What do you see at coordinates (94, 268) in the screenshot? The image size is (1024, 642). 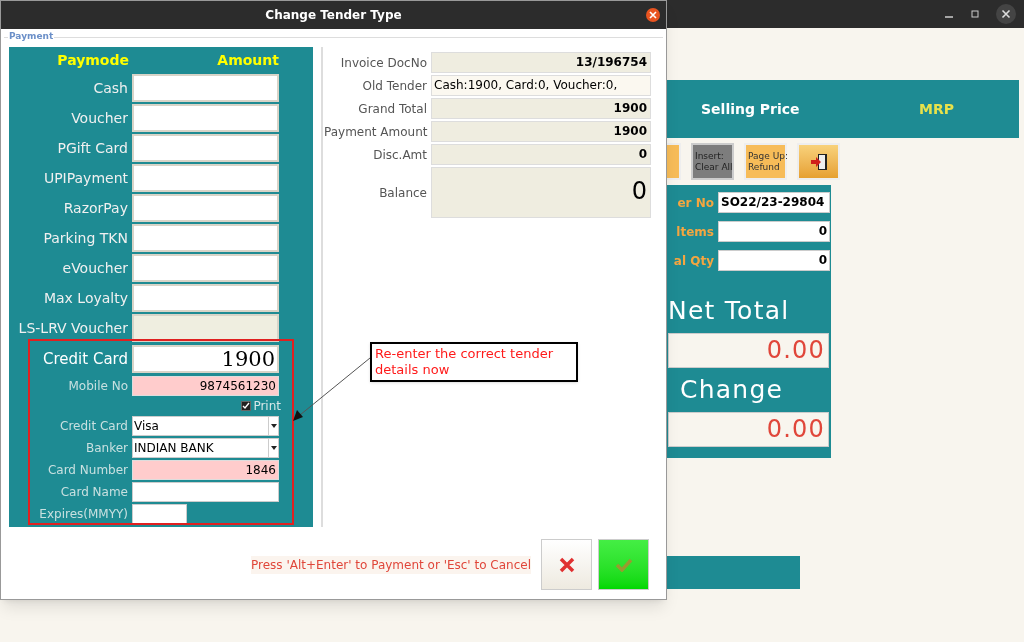 I see `field-label: eVoucher` at bounding box center [94, 268].